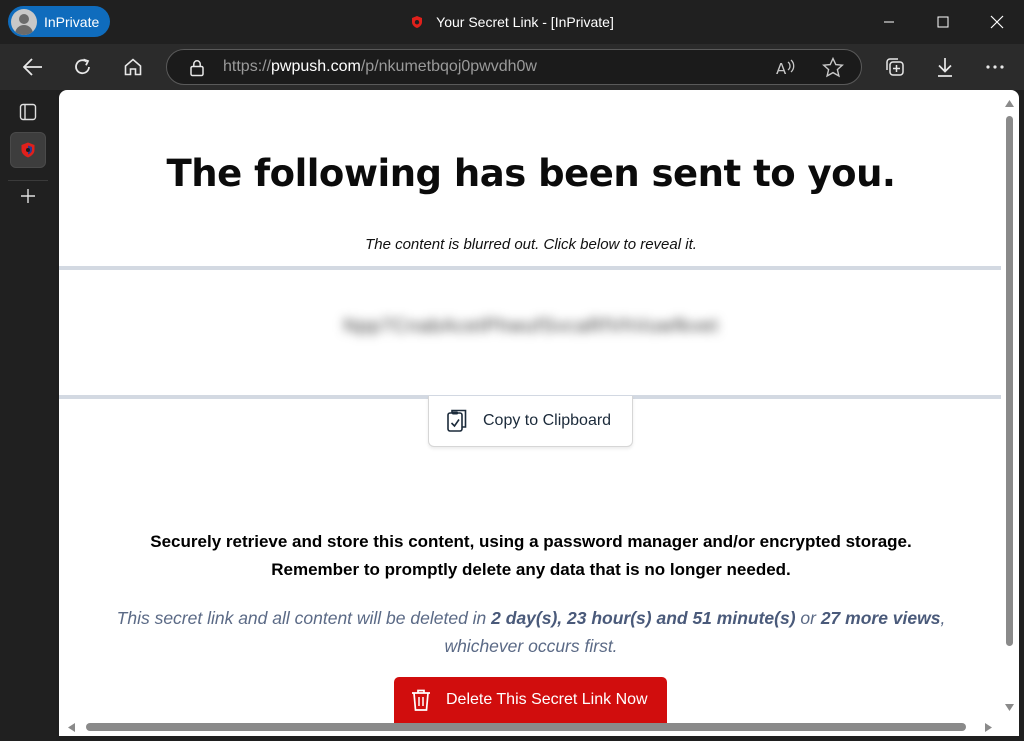 The image size is (1024, 741). I want to click on inprivate-profile-button: InPrivate, so click(59, 21).